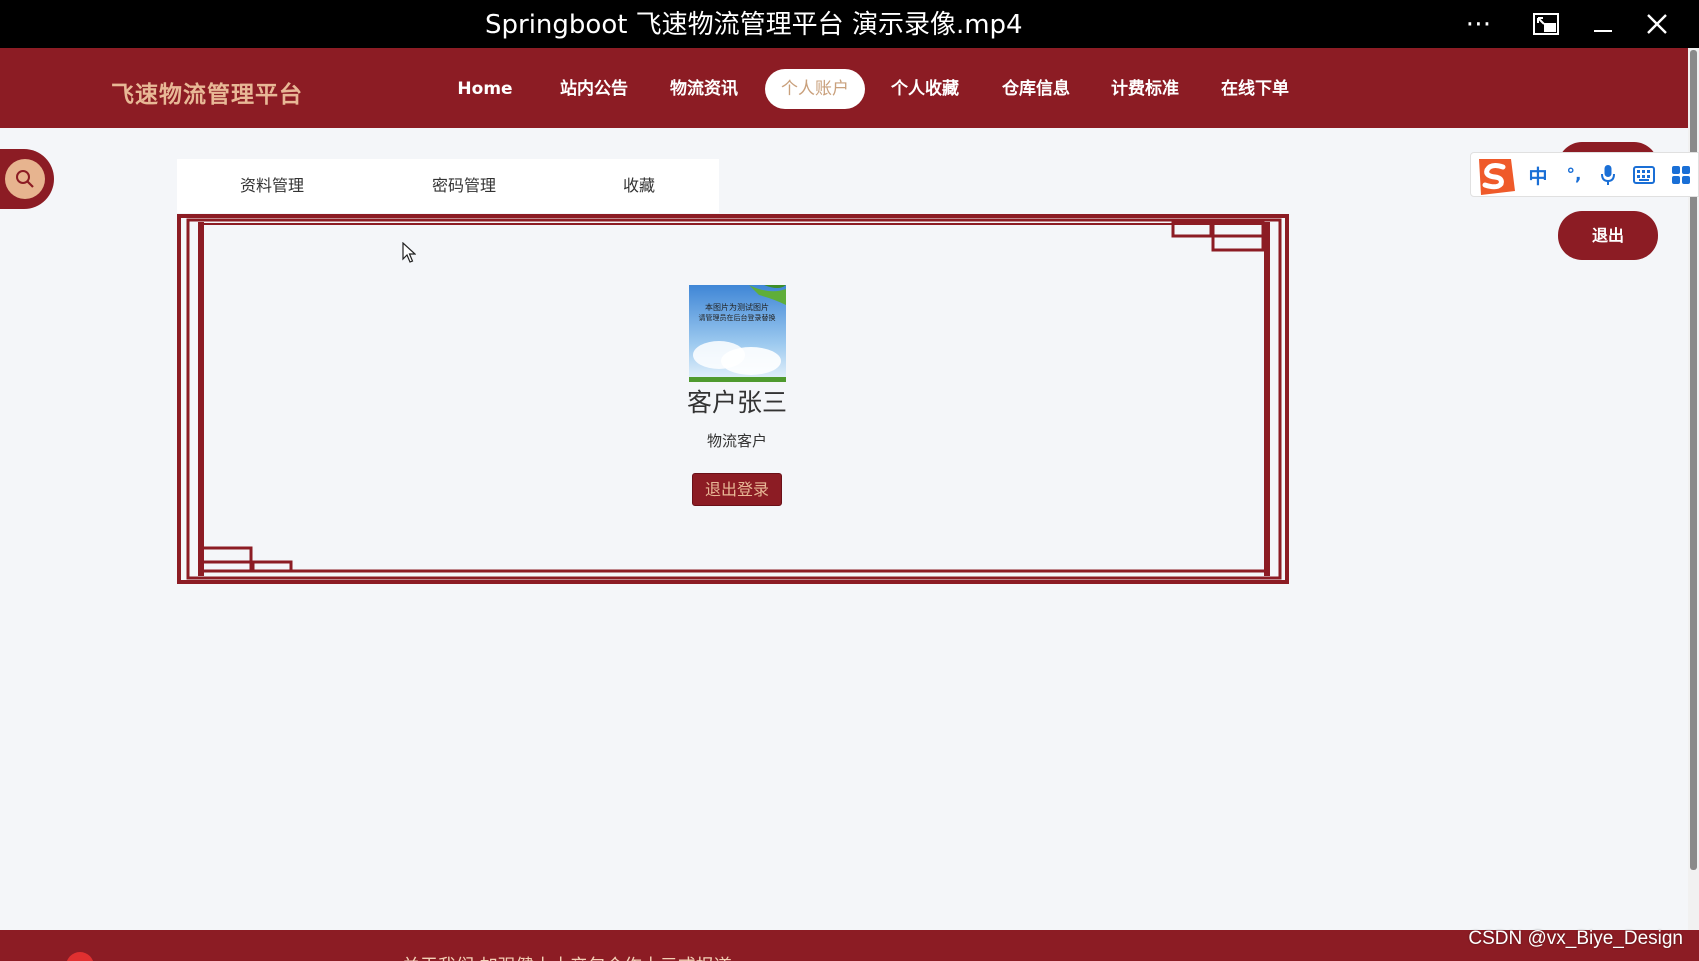 The width and height of the screenshot is (1699, 961). Describe the element at coordinates (464, 186) in the screenshot. I see `tab-password-management: 密码管理` at that location.